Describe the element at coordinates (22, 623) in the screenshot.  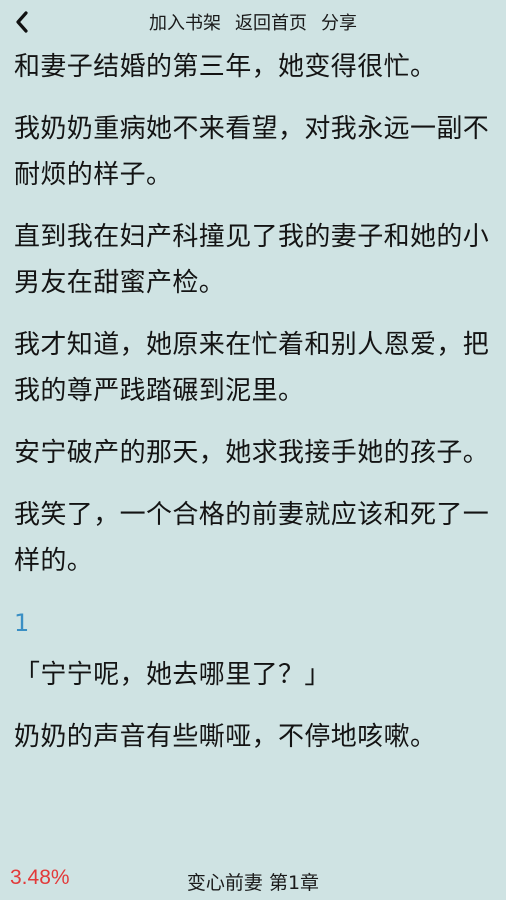
I see `section-number: 1` at that location.